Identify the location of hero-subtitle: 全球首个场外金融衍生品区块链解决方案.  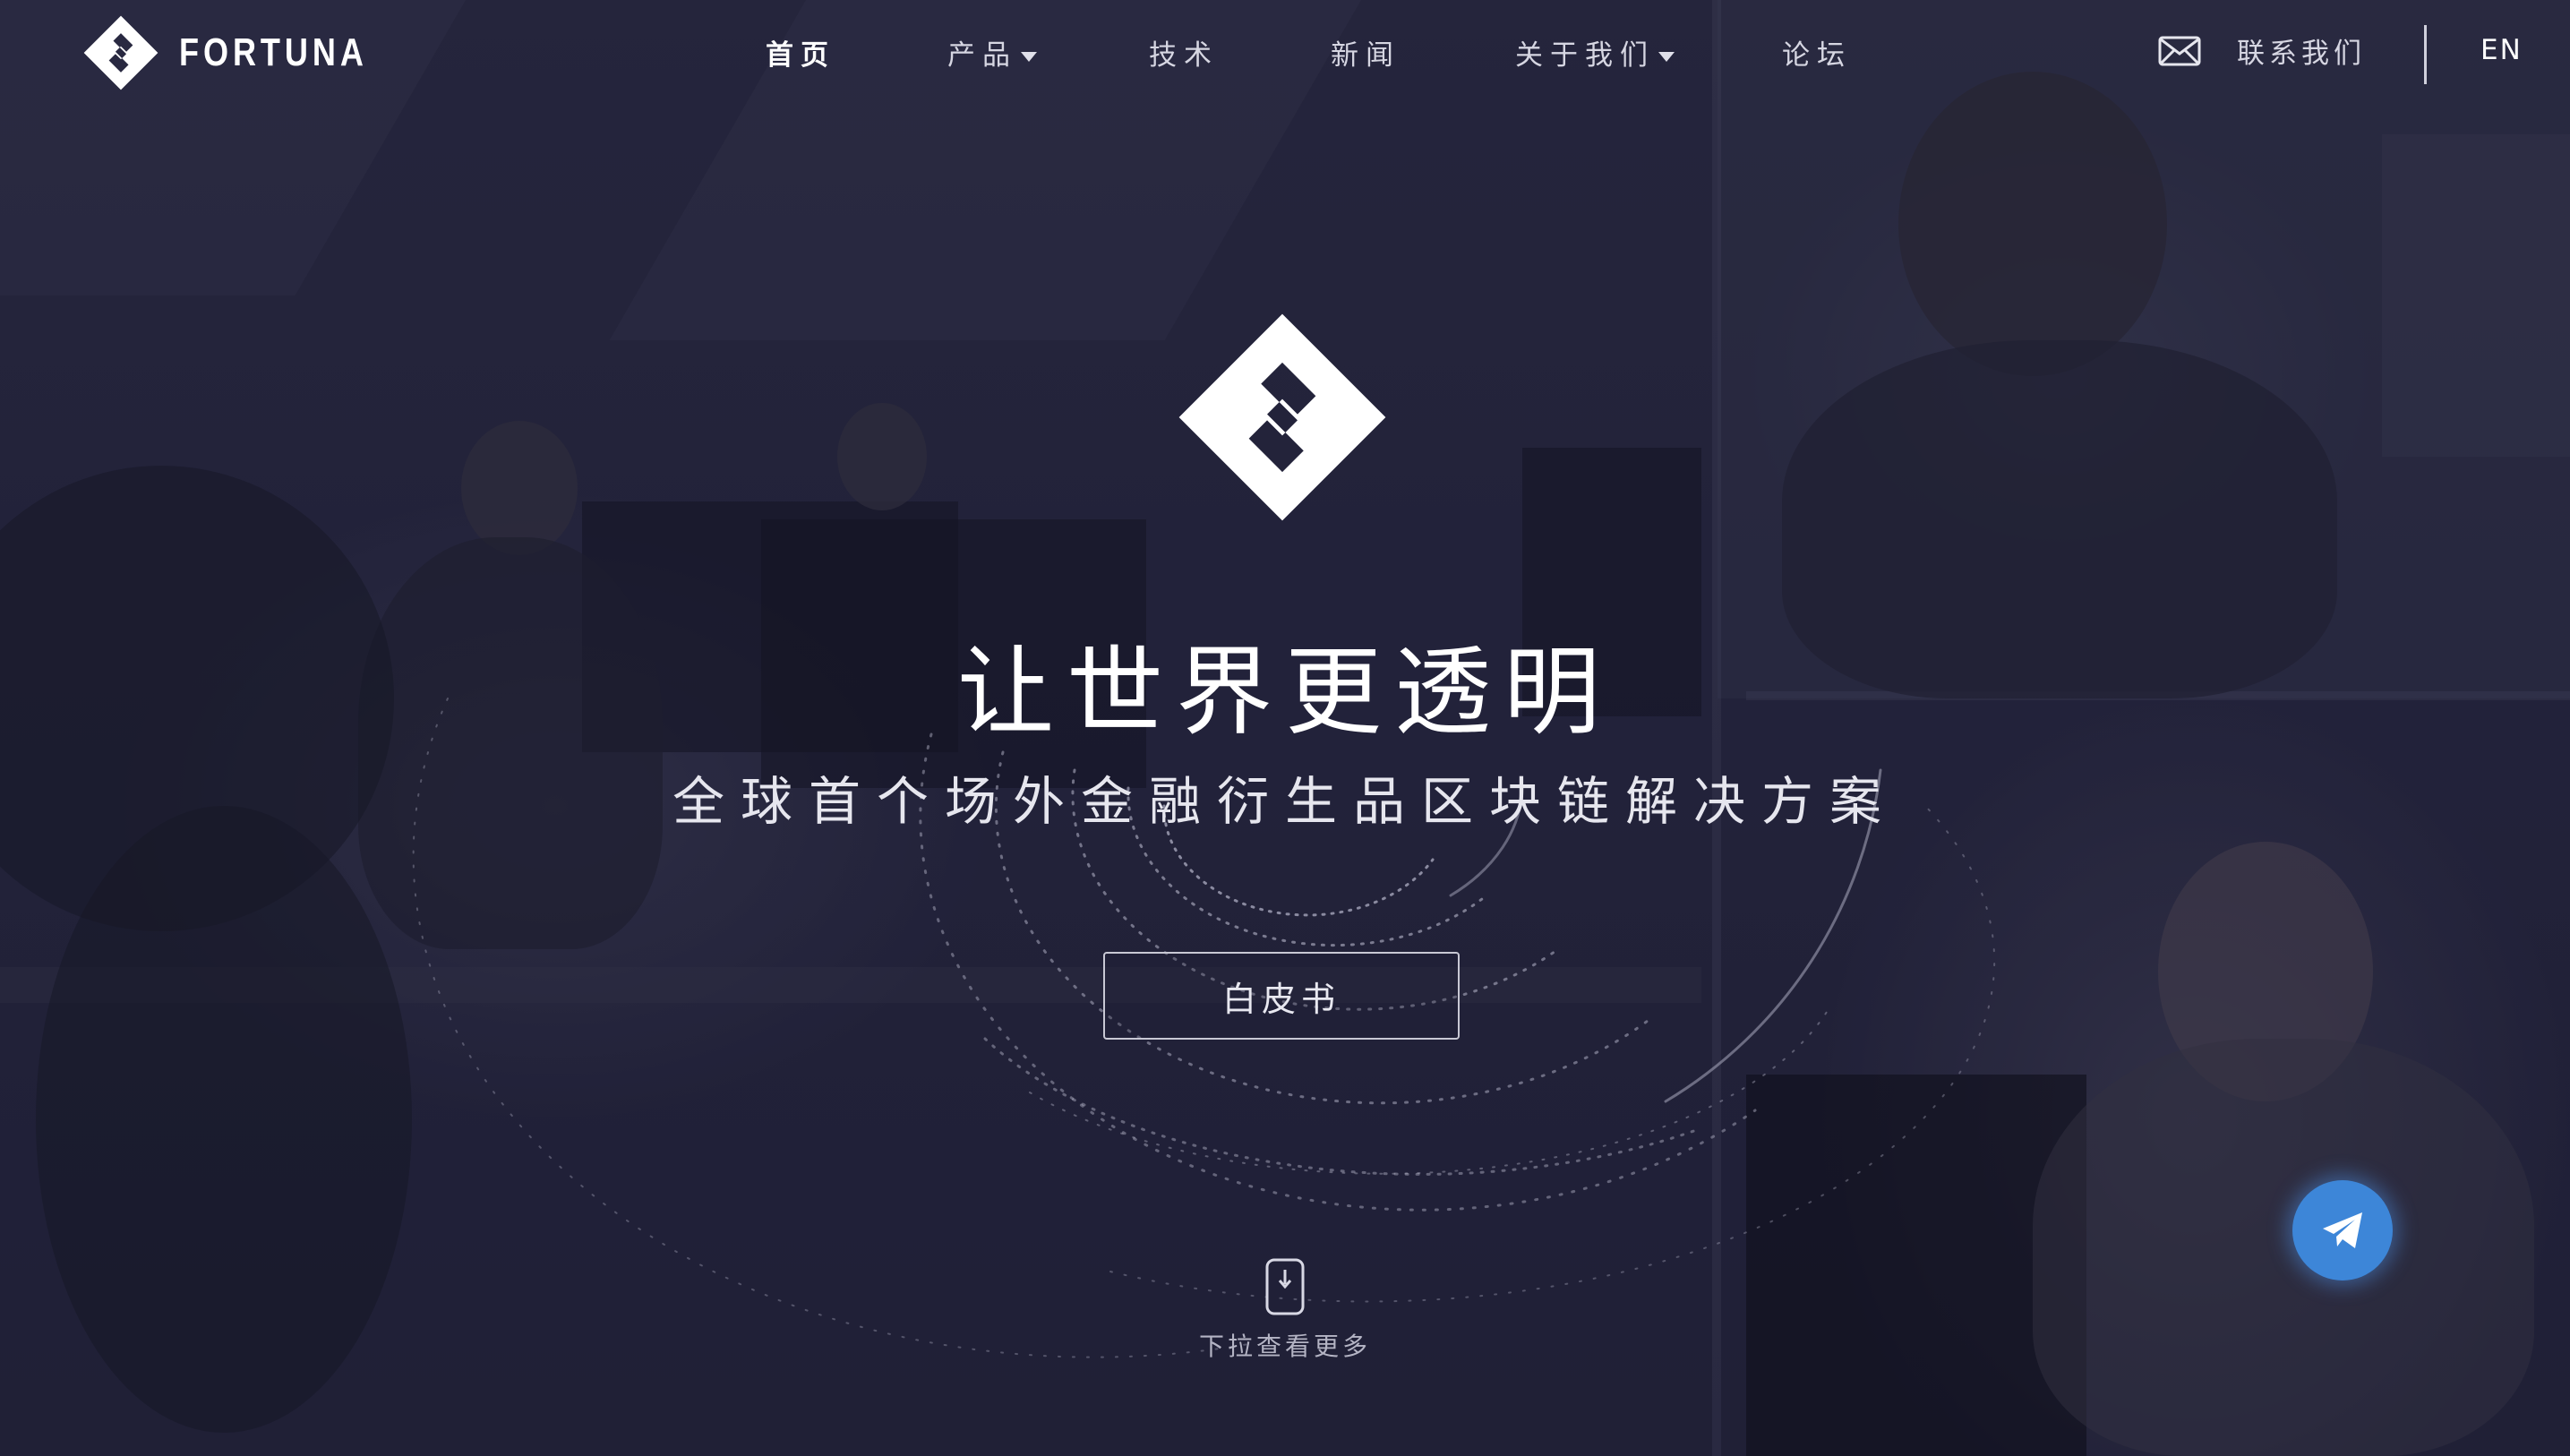
(1285, 801).